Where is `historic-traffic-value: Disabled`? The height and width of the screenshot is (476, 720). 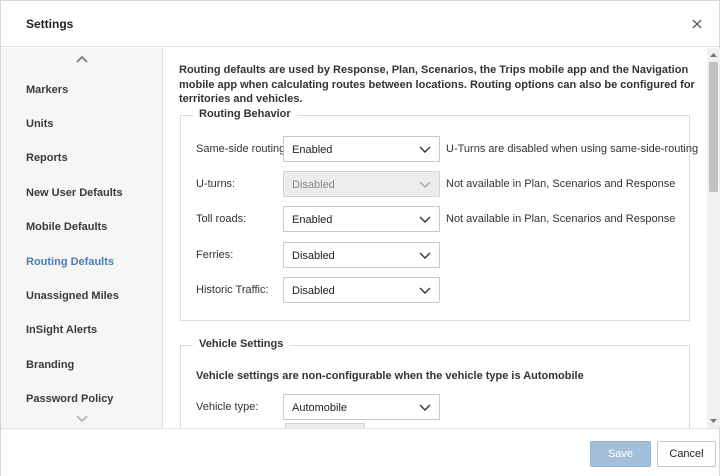 historic-traffic-value: Disabled is located at coordinates (313, 291).